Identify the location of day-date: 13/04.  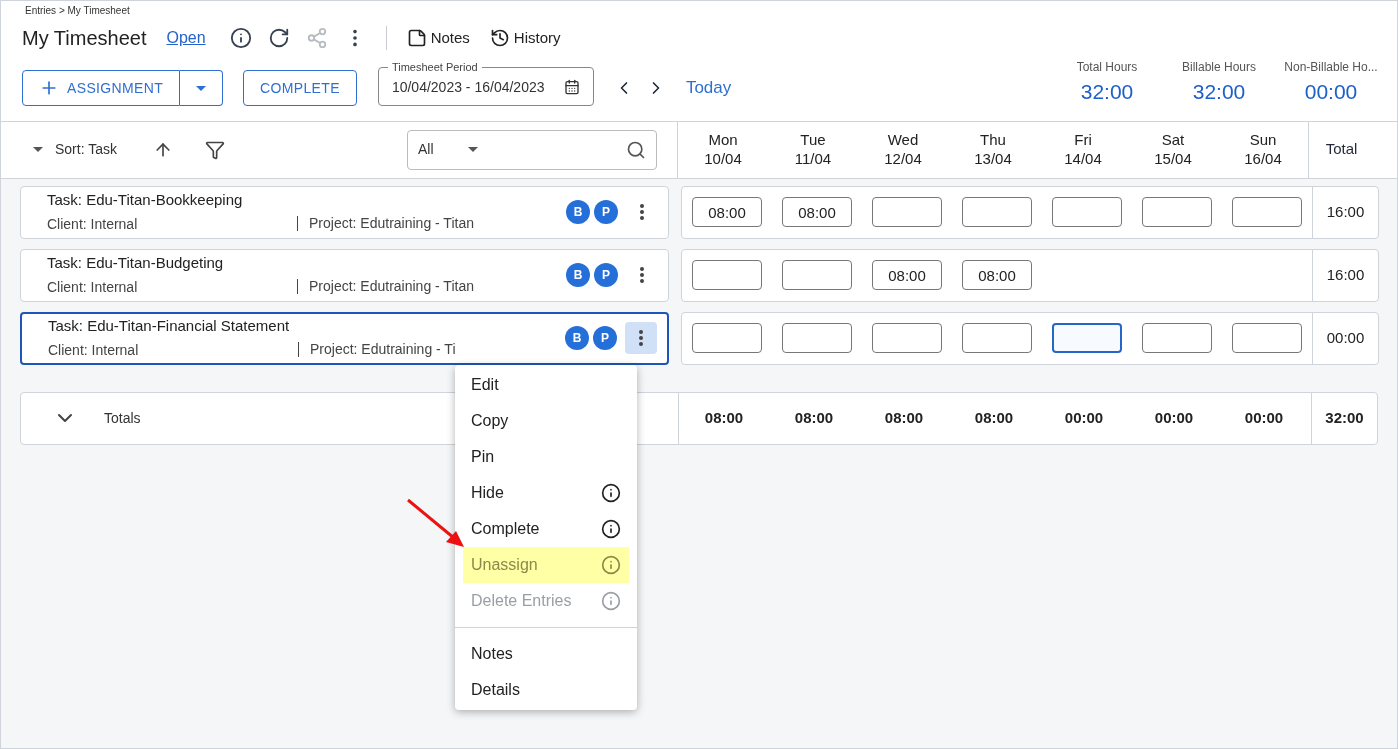
(993, 159).